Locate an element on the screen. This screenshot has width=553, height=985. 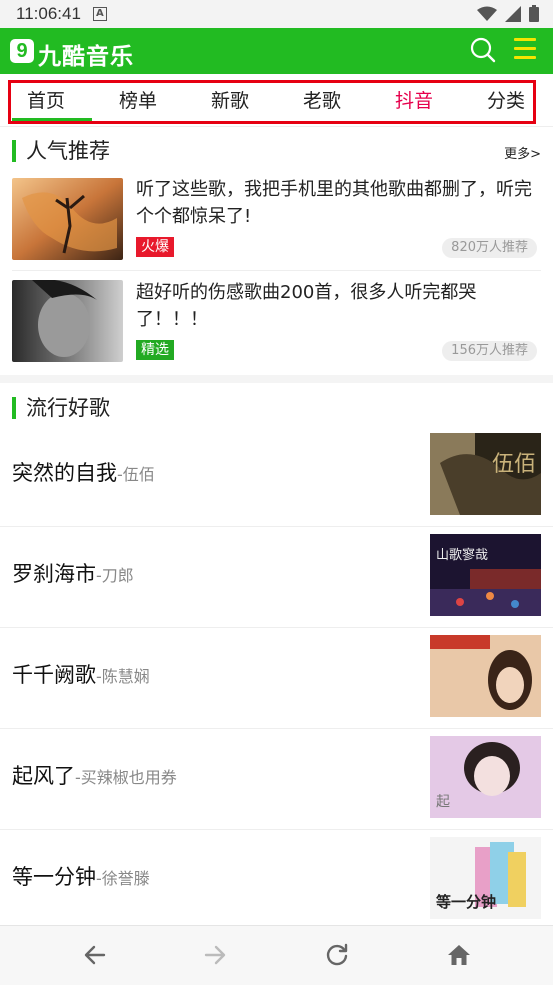
tag-hot: 火爆 is located at coordinates (155, 247).